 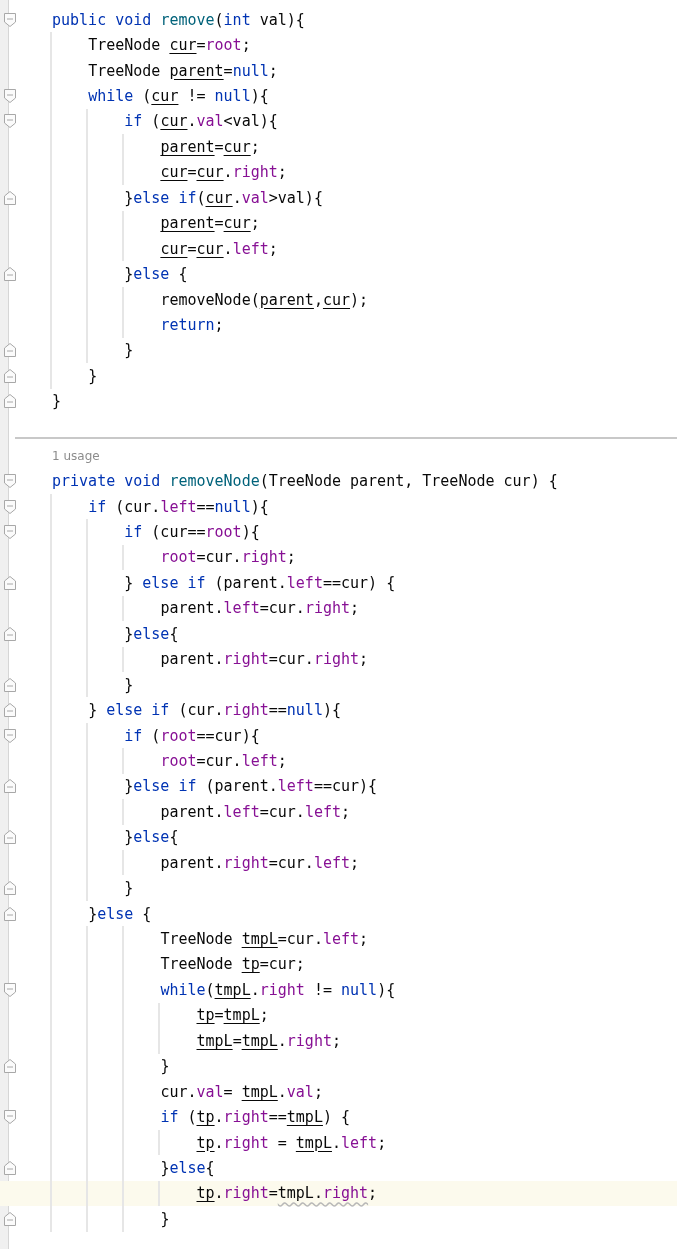 What do you see at coordinates (191, 532) in the screenshot?
I see `code-line: if (cur==root){` at bounding box center [191, 532].